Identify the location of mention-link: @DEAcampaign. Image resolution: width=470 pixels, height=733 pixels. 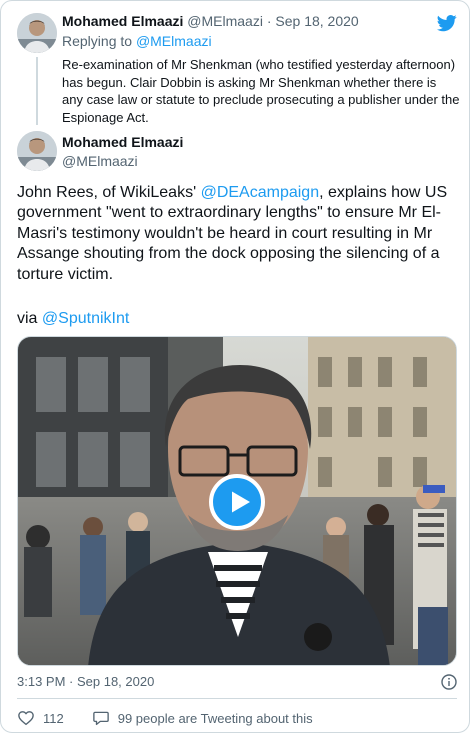
(260, 192).